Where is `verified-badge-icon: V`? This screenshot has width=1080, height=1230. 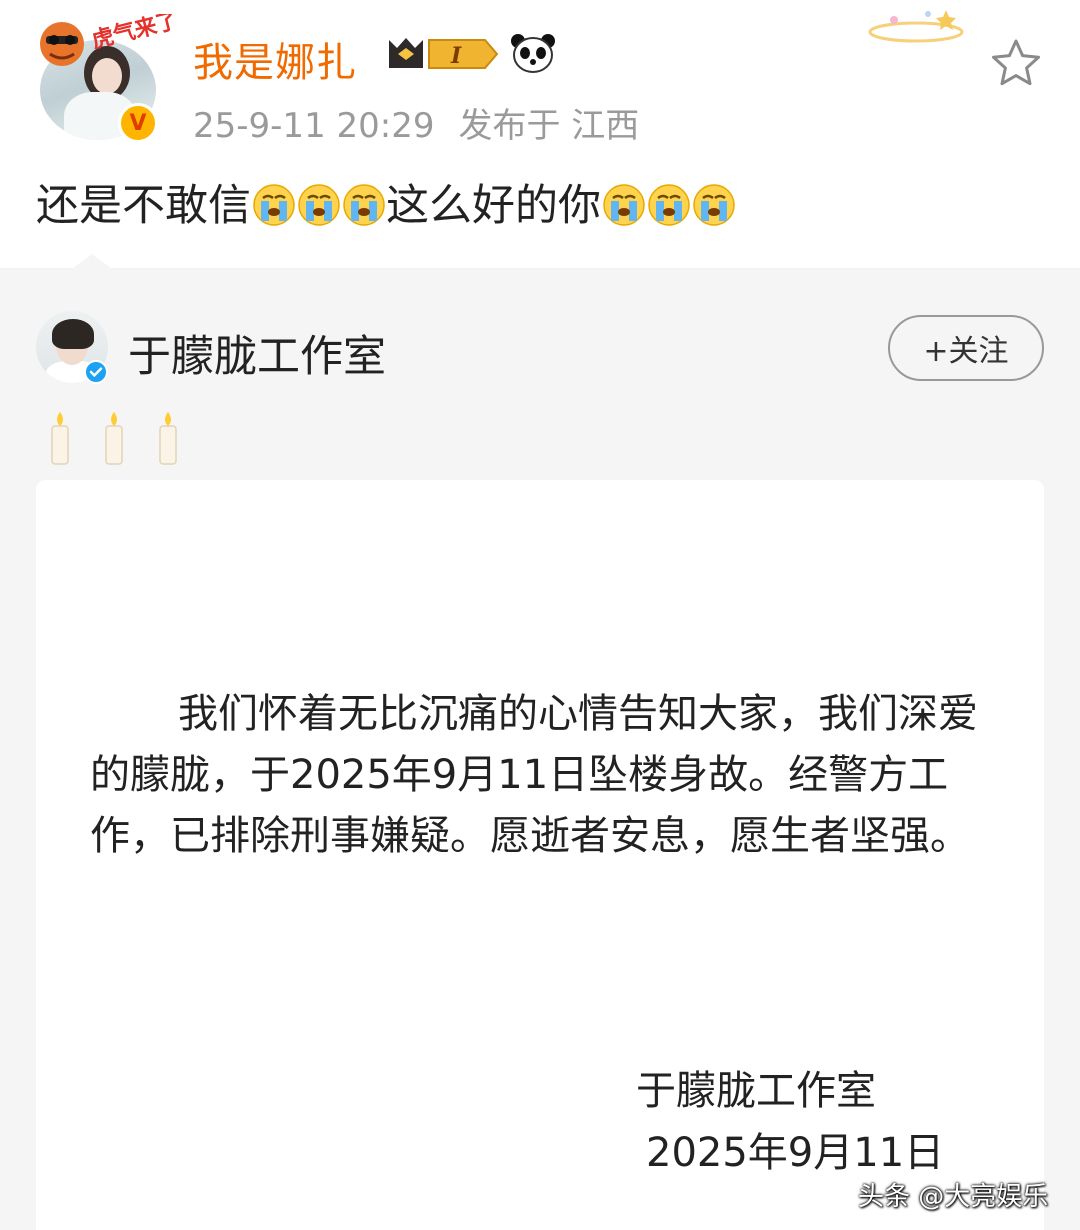
verified-badge-icon: V is located at coordinates (138, 123).